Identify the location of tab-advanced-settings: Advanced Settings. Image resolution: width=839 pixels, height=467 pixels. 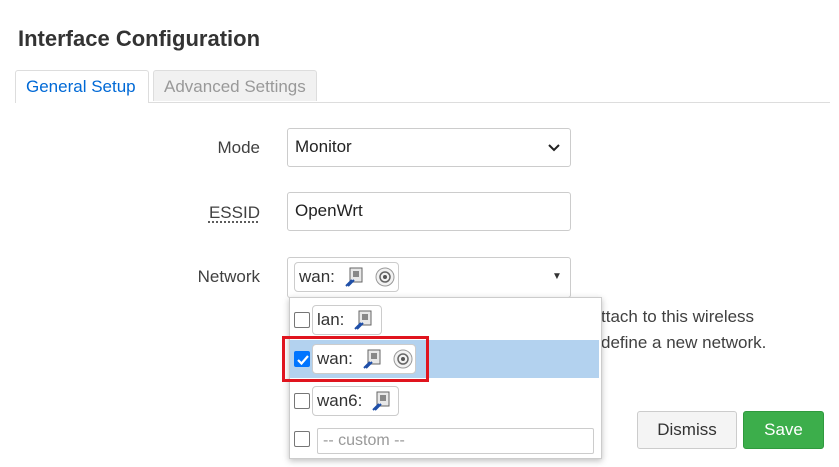
(235, 85).